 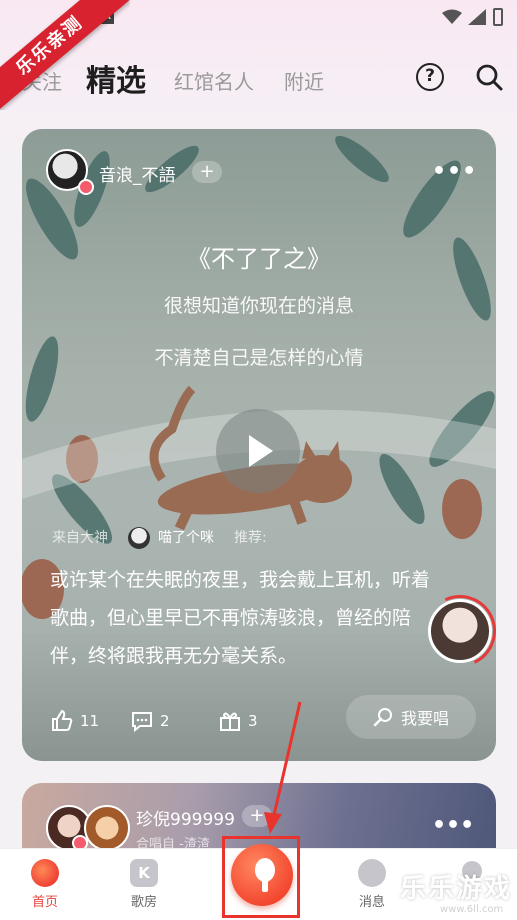 I want to click on singer-avatar, so click(x=460, y=631).